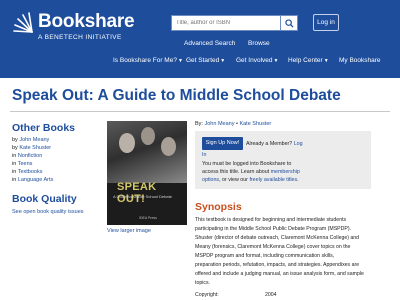 Image resolution: width=400 pixels, height=300 pixels. I want to click on nav-get-involved: Get Involved▼, so click(257, 60).